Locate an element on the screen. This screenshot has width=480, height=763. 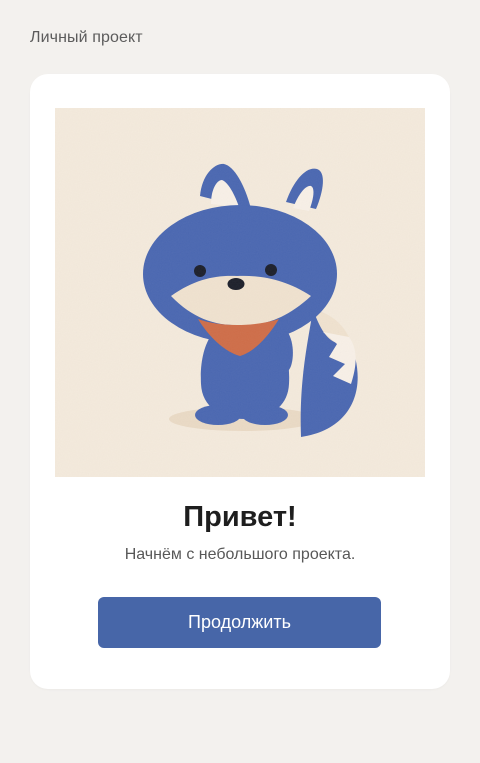
project-label: Личный проект is located at coordinates (86, 37).